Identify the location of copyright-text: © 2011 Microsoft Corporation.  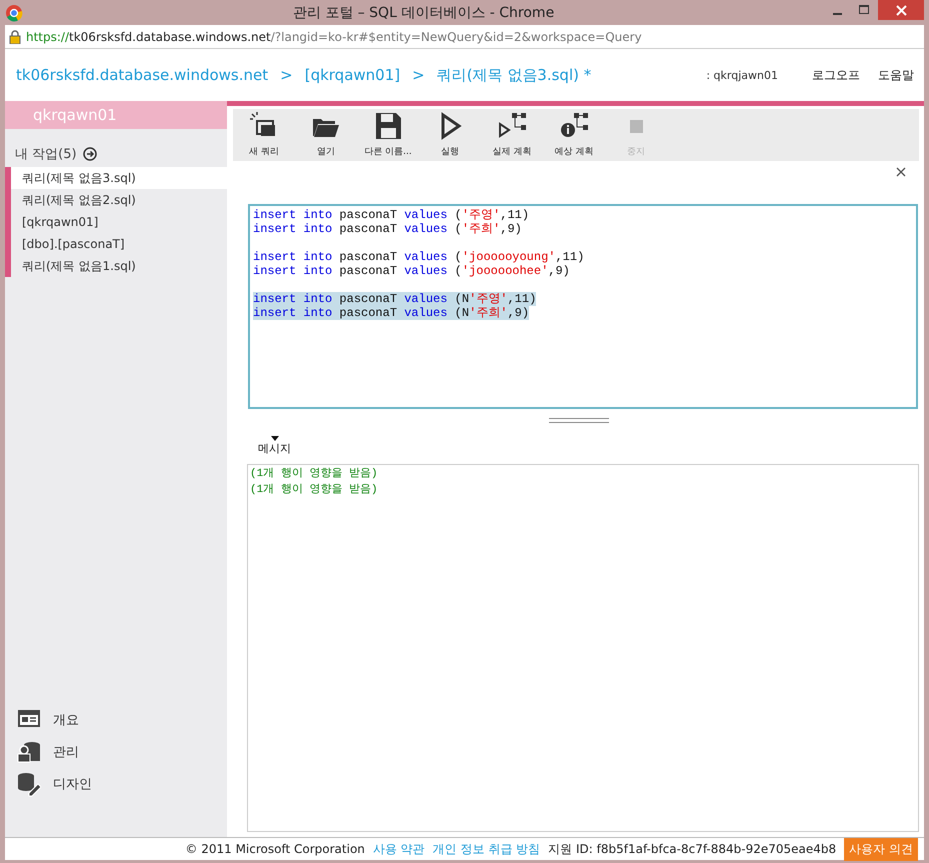
(275, 849).